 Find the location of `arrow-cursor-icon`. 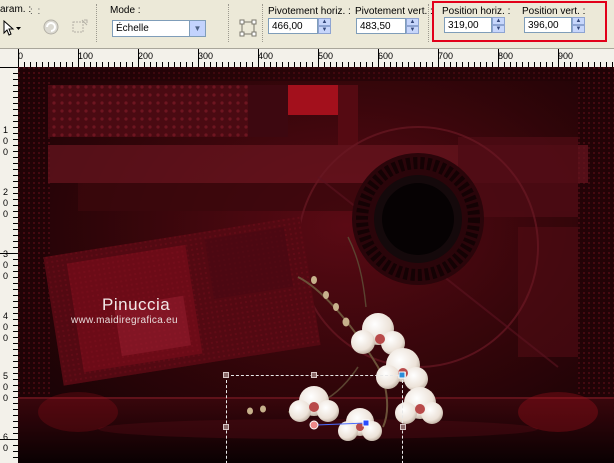

arrow-cursor-icon is located at coordinates (12, 27).